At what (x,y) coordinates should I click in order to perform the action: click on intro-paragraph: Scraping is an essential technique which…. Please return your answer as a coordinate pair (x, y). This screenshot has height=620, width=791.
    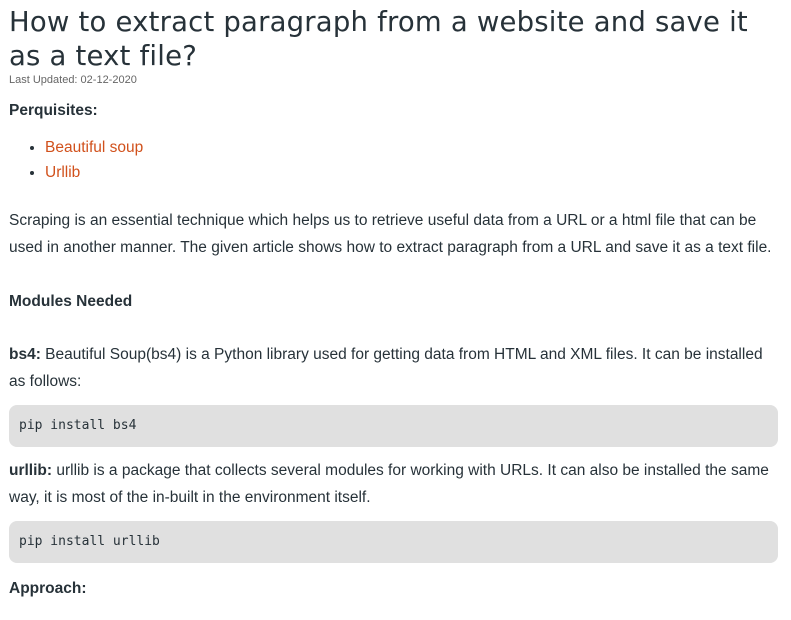
    Looking at the image, I should click on (390, 234).